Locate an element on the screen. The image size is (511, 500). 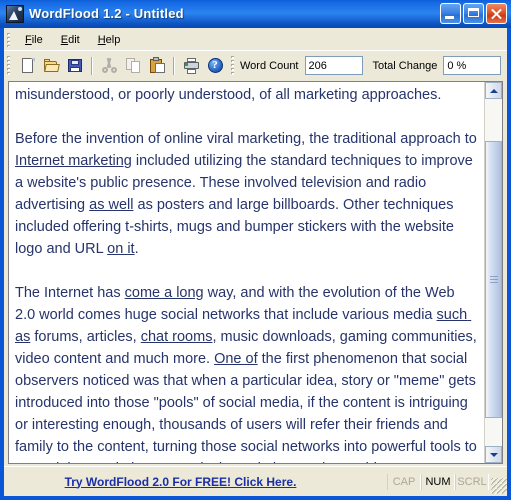
scroll-up-button is located at coordinates (493, 90).